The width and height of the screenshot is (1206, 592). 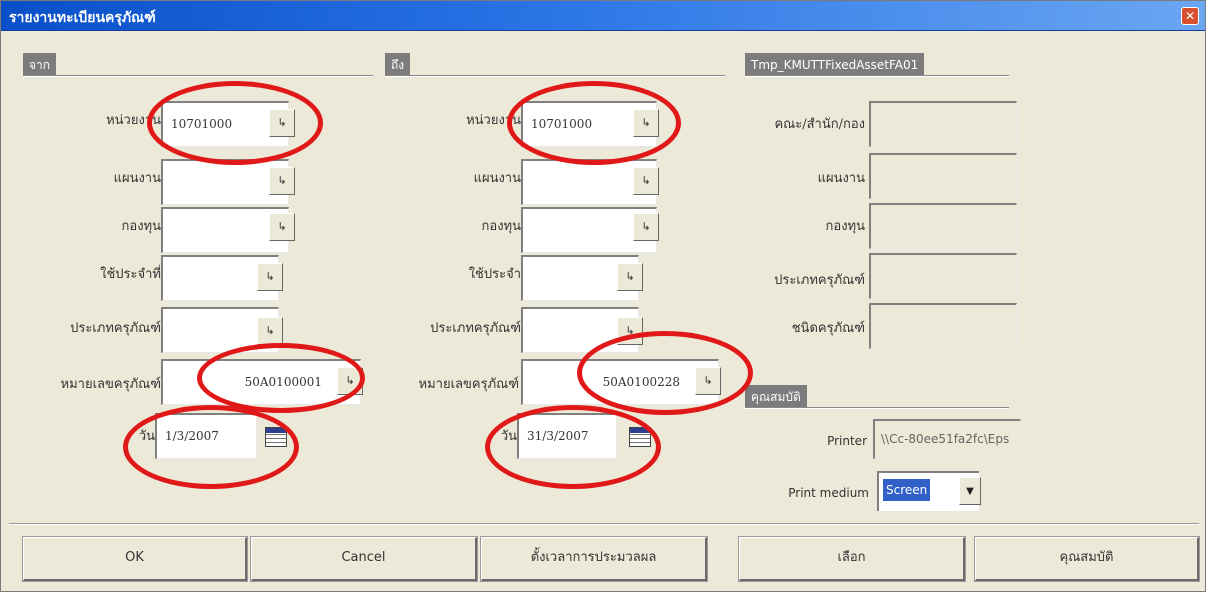 I want to click on ok-button: OK, so click(x=135, y=559).